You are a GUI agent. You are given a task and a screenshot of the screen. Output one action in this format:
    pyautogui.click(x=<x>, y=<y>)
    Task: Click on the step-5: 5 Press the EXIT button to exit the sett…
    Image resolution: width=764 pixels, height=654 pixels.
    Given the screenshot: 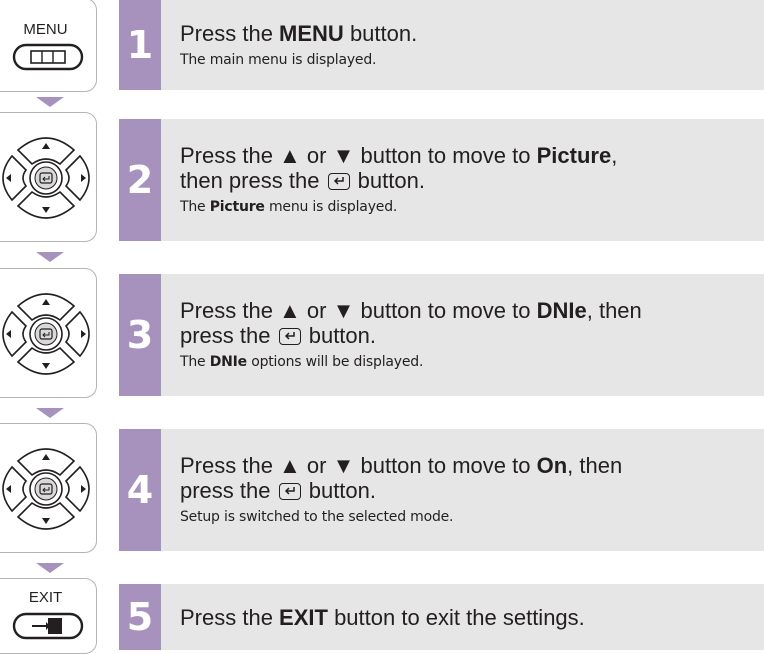 What is the action you would take?
    pyautogui.click(x=441, y=617)
    